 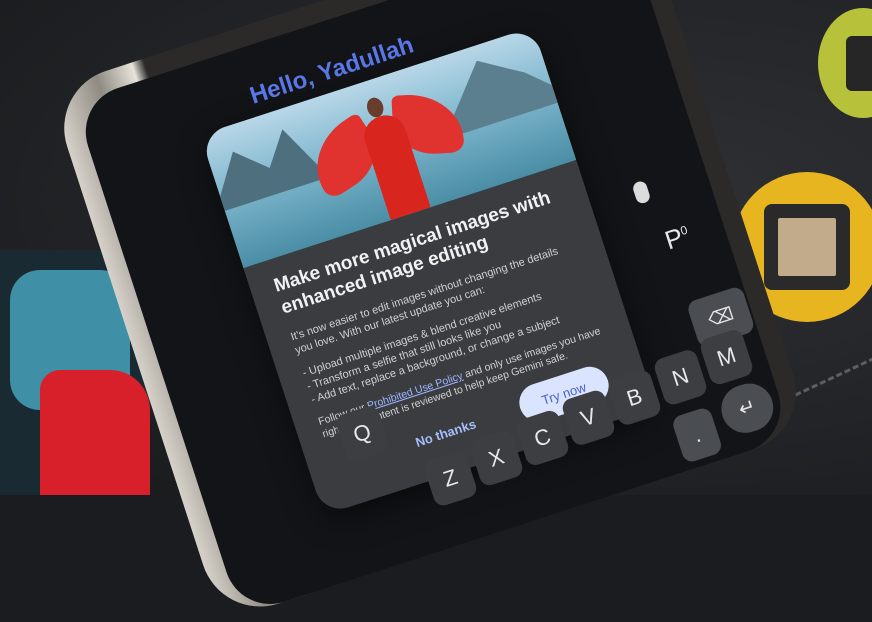 What do you see at coordinates (445, 433) in the screenshot?
I see `no-thanks-button: No thanks` at bounding box center [445, 433].